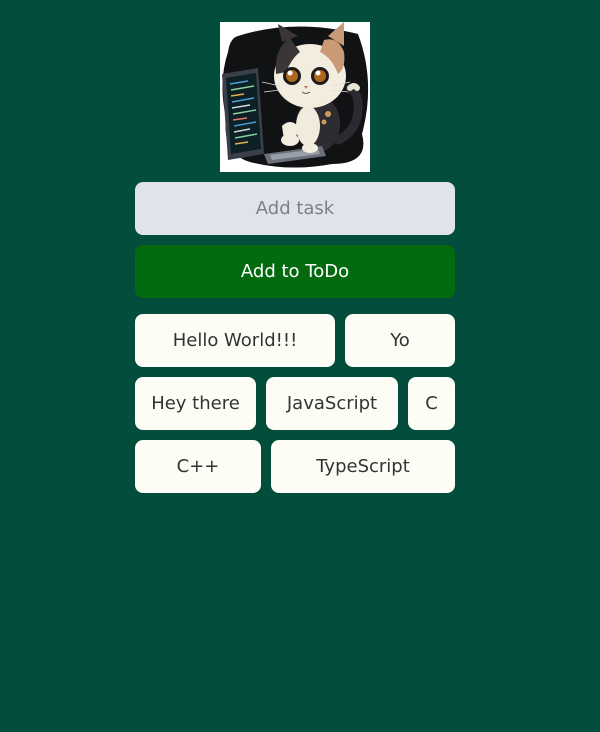 This screenshot has width=600, height=732. What do you see at coordinates (295, 97) in the screenshot?
I see `cat-with-laptop-icon` at bounding box center [295, 97].